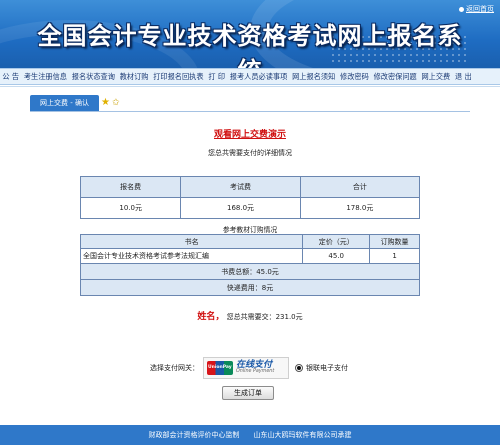 This screenshot has width=500, height=445. I want to click on column-header: 订购数量, so click(394, 241).